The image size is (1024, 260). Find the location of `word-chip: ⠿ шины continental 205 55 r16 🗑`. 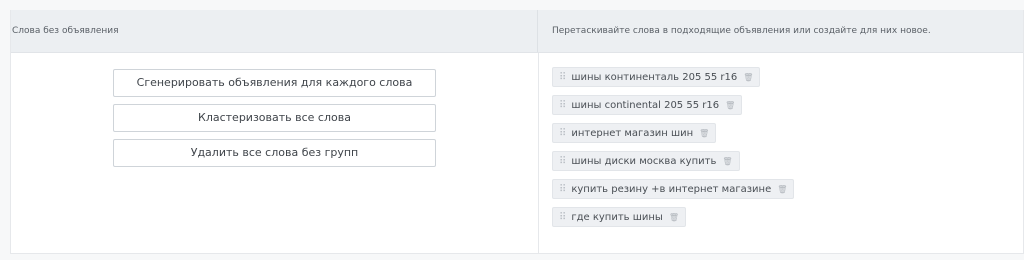

word-chip: ⠿ шины continental 205 55 r16 🗑 is located at coordinates (647, 105).